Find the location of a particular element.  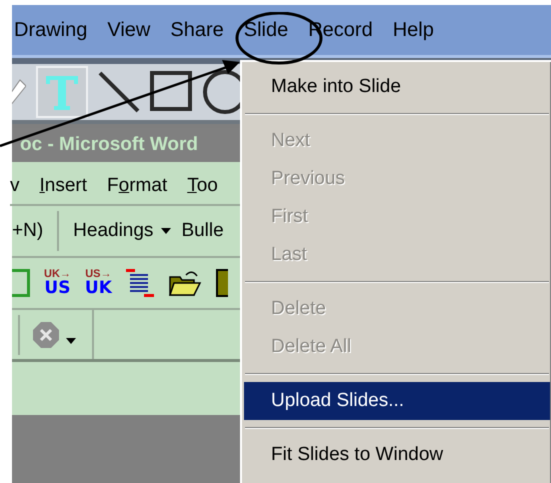

toolbar-button: +N) is located at coordinates (28, 231).